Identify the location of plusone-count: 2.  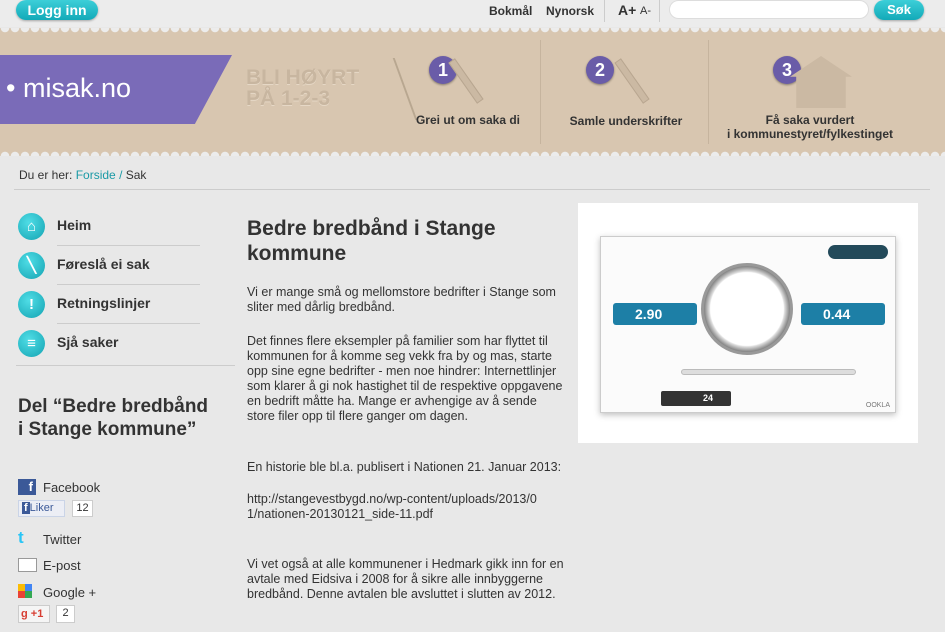
(65, 614).